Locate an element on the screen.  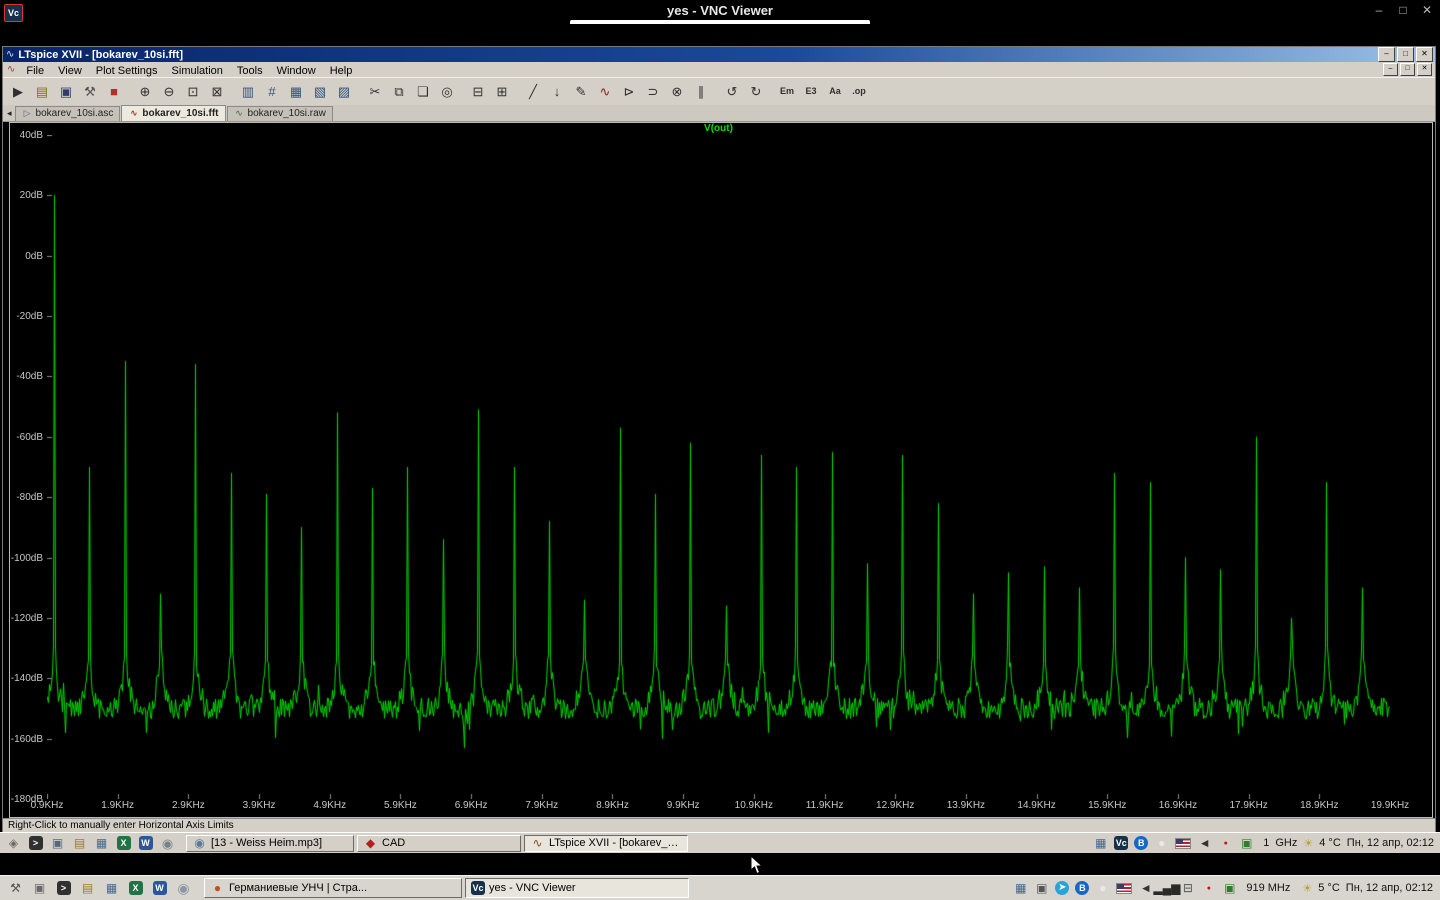
task-vnc: Vc yes - VNC Viewer is located at coordinates (577, 888).